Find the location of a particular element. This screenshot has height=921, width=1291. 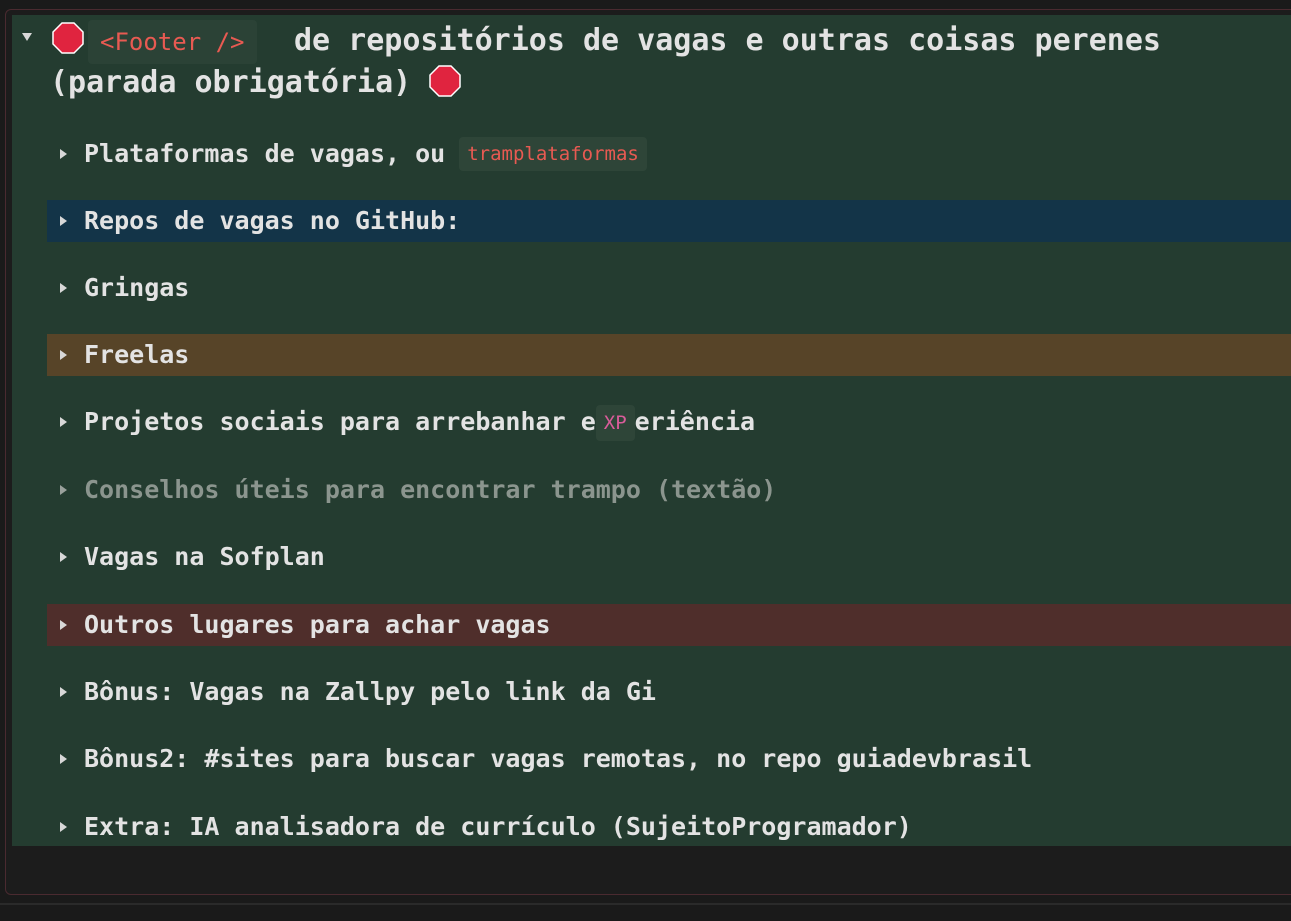

details-item-sofplan: Vagas na Sofplan is located at coordinates (669, 557).